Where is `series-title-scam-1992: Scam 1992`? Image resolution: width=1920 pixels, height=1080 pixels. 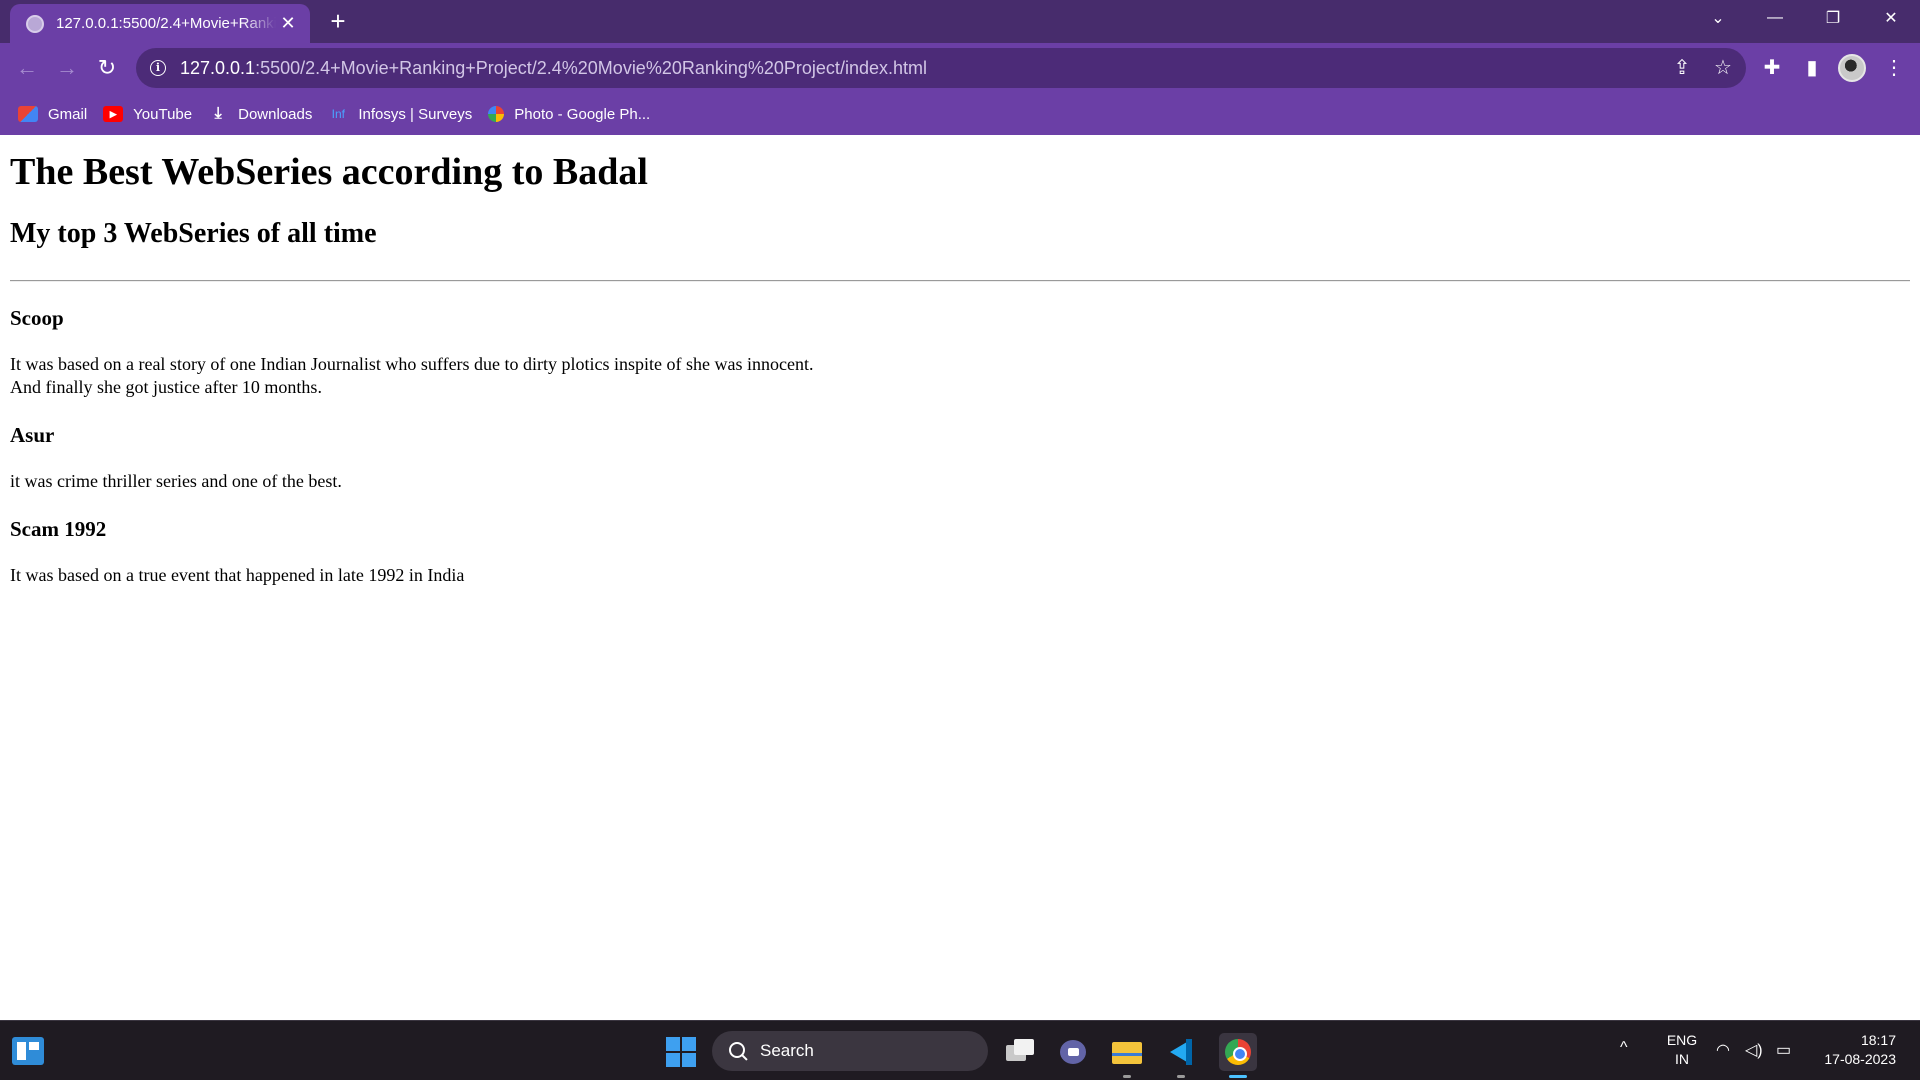
series-title-scam-1992: Scam 1992 is located at coordinates (58, 529).